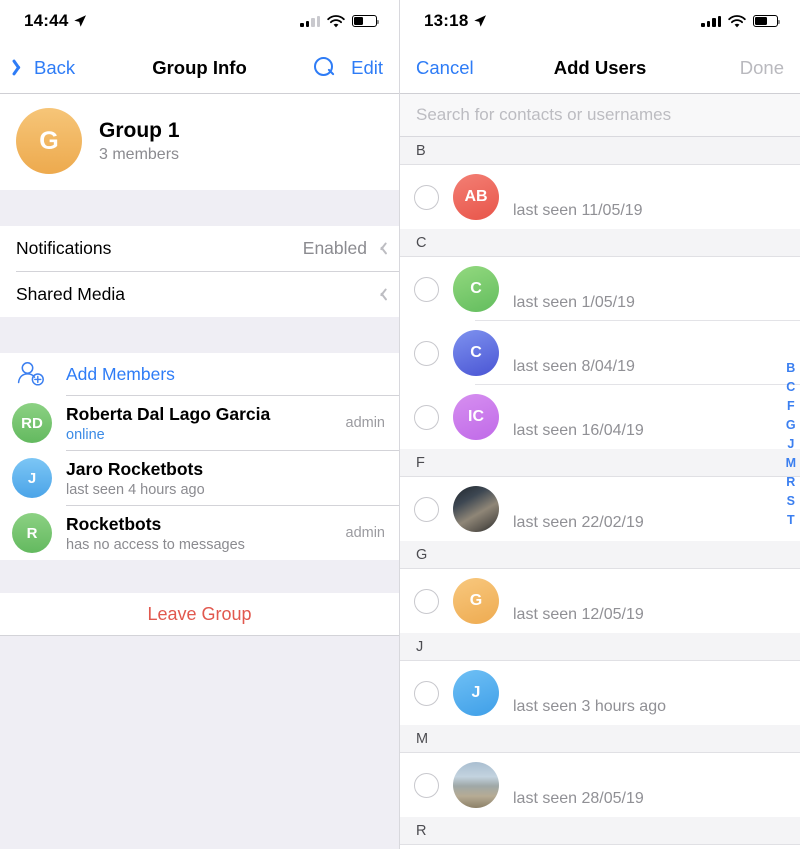 This screenshot has height=849, width=800. What do you see at coordinates (578, 430) in the screenshot?
I see `contact-status: last seen 16/04/19` at bounding box center [578, 430].